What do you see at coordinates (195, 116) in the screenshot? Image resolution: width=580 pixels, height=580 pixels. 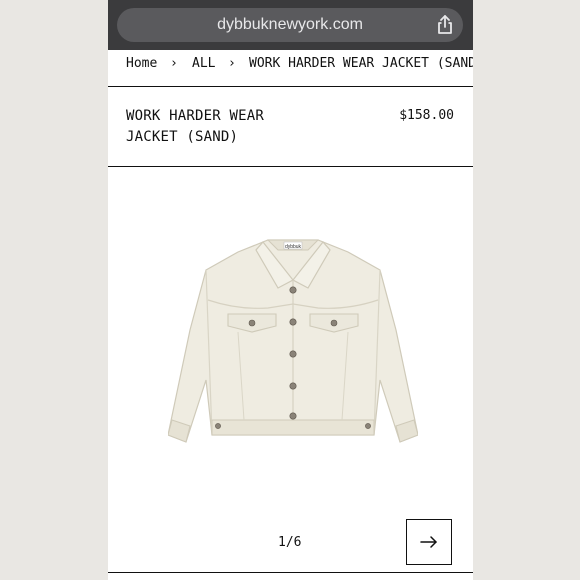 I see `product-title-line-1: WORK HARDER WEAR` at bounding box center [195, 116].